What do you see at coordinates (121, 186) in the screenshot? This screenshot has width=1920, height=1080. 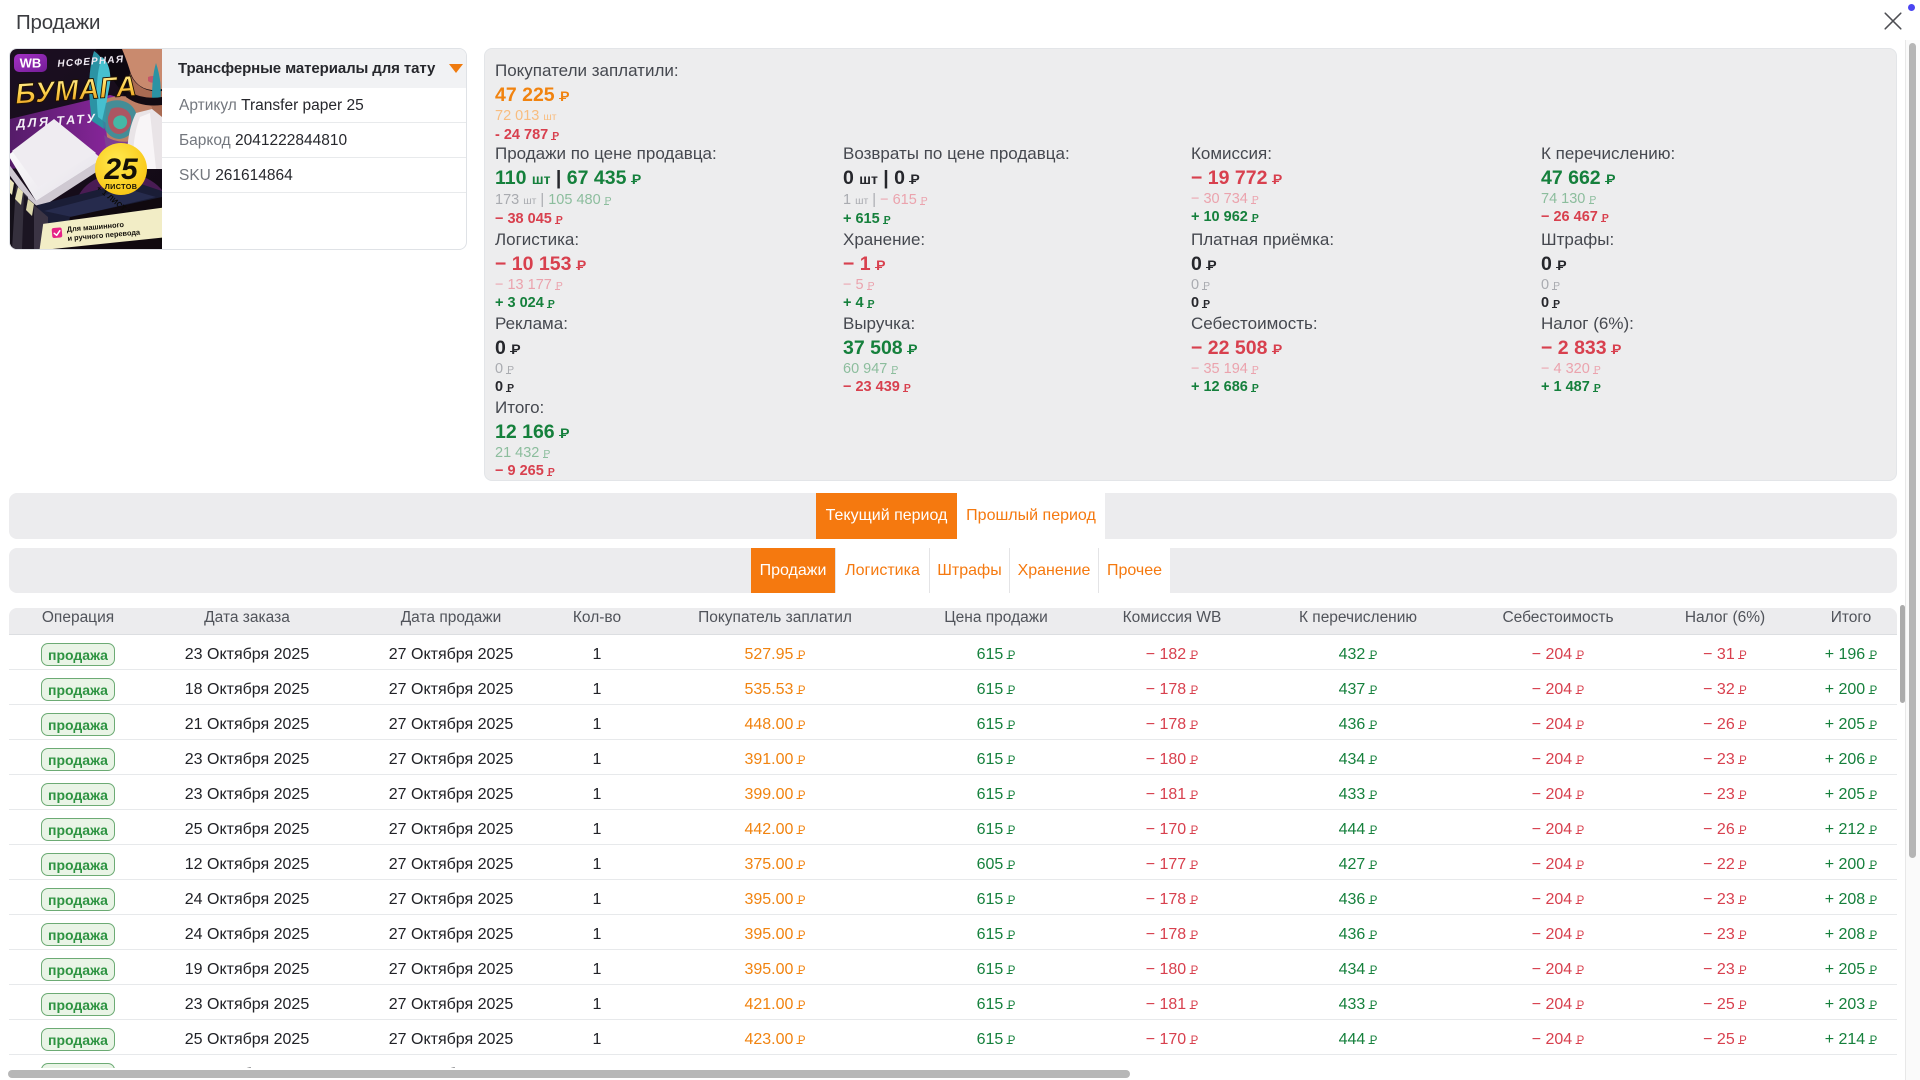 I see `svg-text: ЛИСТОВ` at bounding box center [121, 186].